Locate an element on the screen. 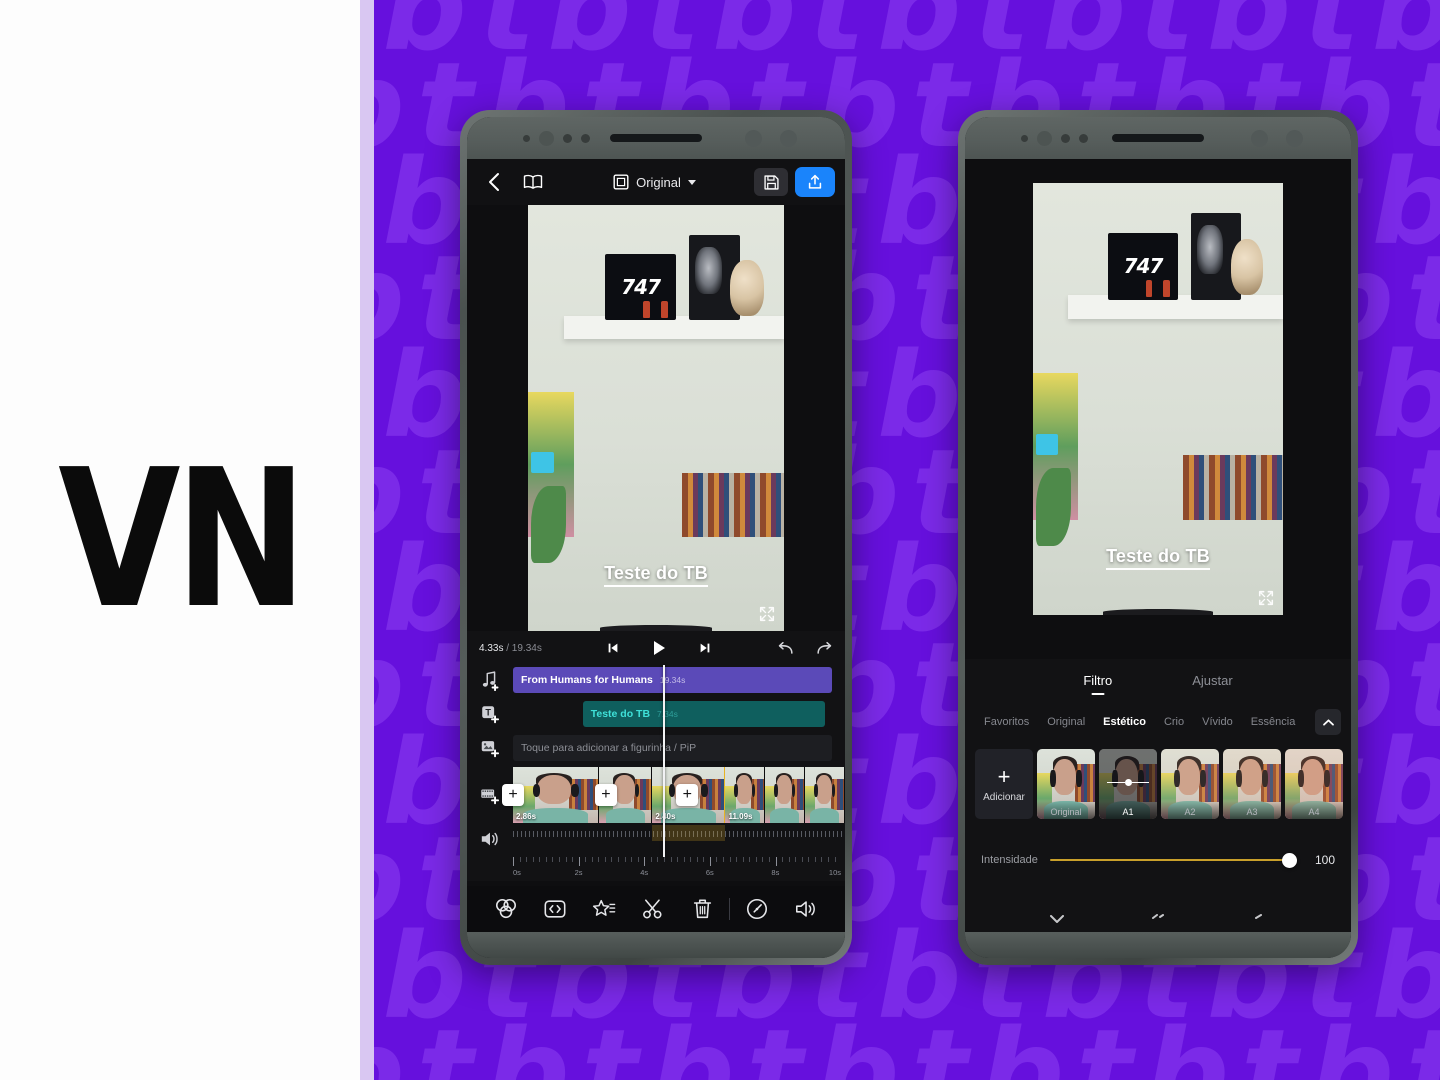 The width and height of the screenshot is (1440, 1080). filter-thumb-a3: A3 is located at coordinates (1252, 784).